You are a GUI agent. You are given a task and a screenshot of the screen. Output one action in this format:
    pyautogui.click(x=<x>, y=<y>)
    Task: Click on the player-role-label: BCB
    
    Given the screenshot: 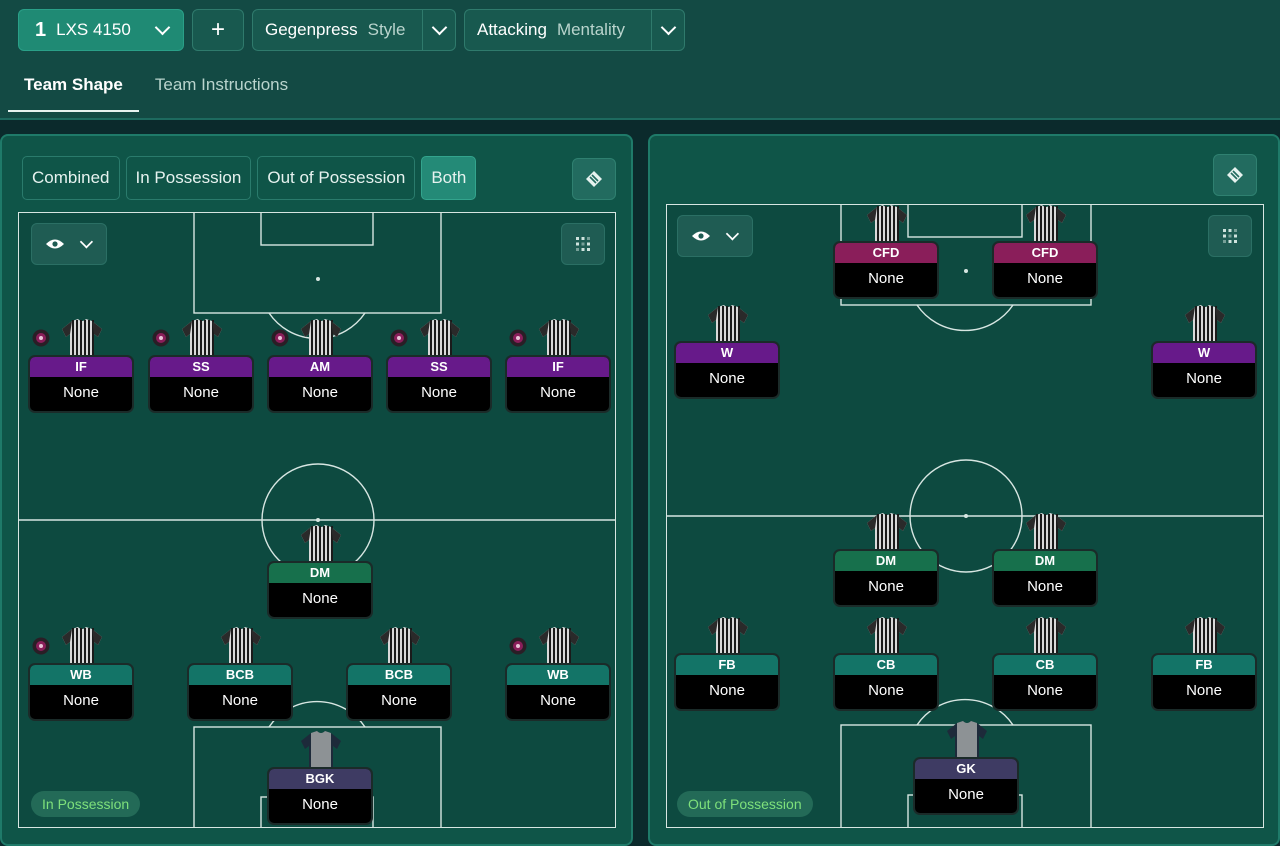 What is the action you would take?
    pyautogui.click(x=240, y=675)
    